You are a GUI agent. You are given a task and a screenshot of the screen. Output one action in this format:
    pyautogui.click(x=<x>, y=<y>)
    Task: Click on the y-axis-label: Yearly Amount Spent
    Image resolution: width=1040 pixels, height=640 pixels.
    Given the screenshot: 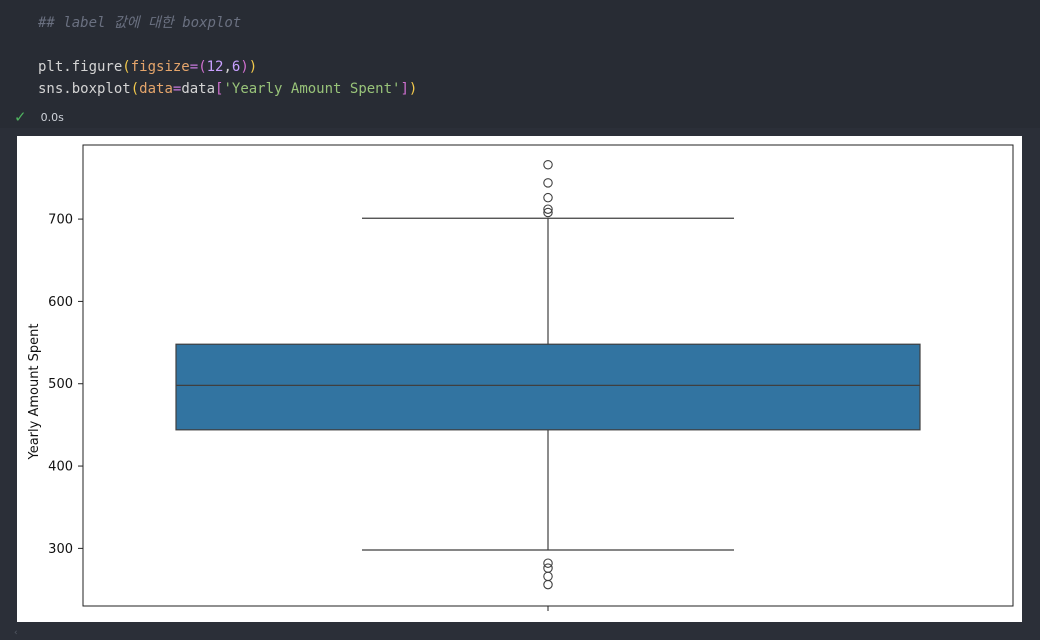 What is the action you would take?
    pyautogui.click(x=34, y=391)
    